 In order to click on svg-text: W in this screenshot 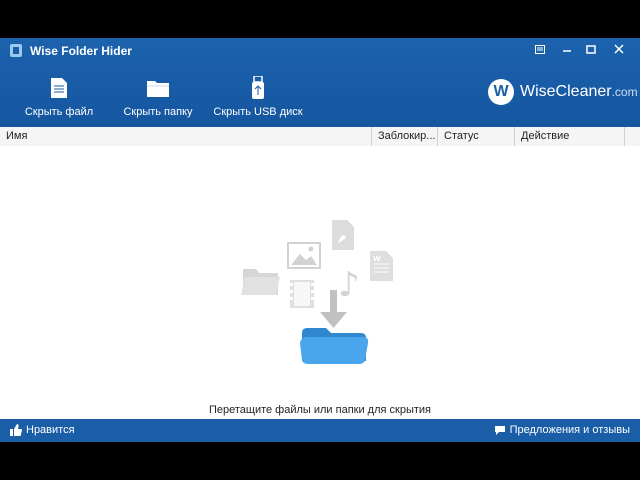, I will do `click(377, 259)`.